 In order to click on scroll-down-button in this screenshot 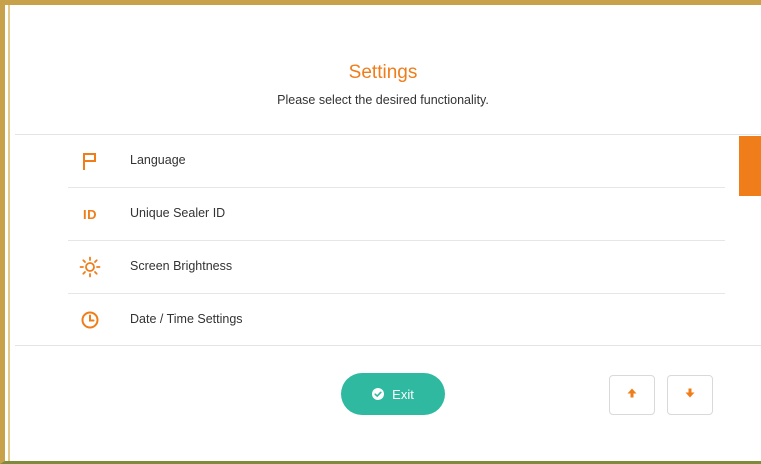, I will do `click(690, 395)`.